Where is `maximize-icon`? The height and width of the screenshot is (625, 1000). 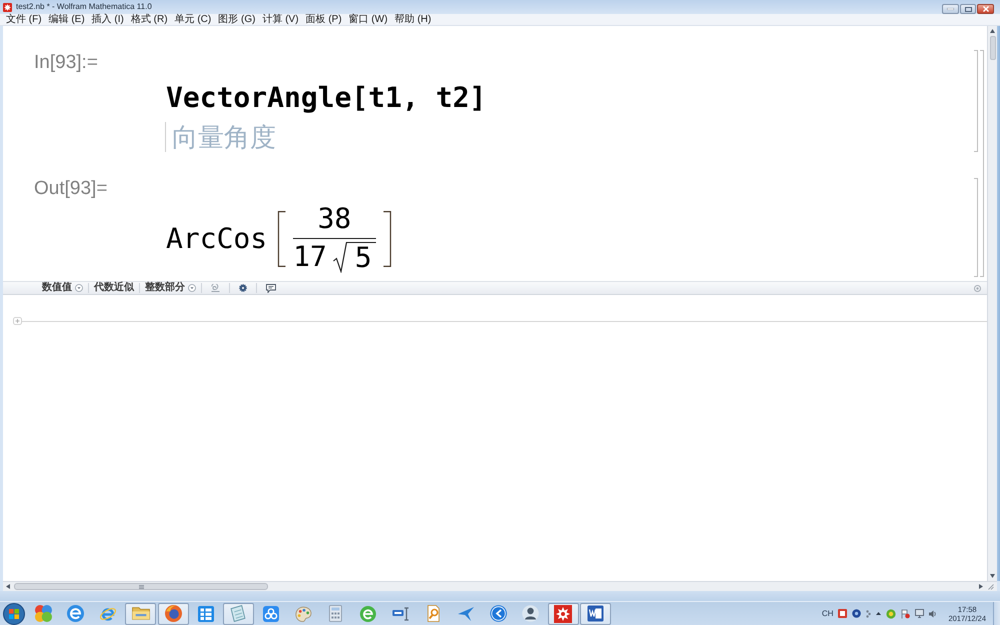 maximize-icon is located at coordinates (968, 9).